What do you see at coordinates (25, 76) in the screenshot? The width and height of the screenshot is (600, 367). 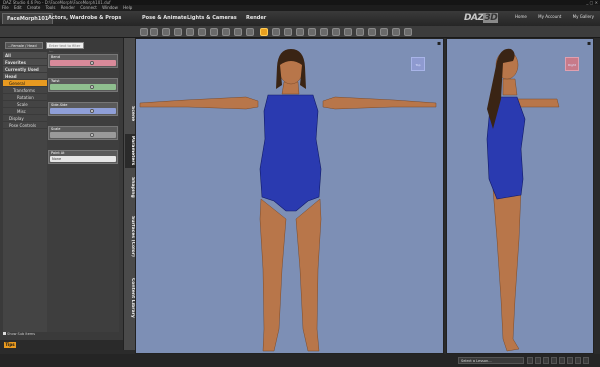 I see `tree-item-head: Head` at bounding box center [25, 76].